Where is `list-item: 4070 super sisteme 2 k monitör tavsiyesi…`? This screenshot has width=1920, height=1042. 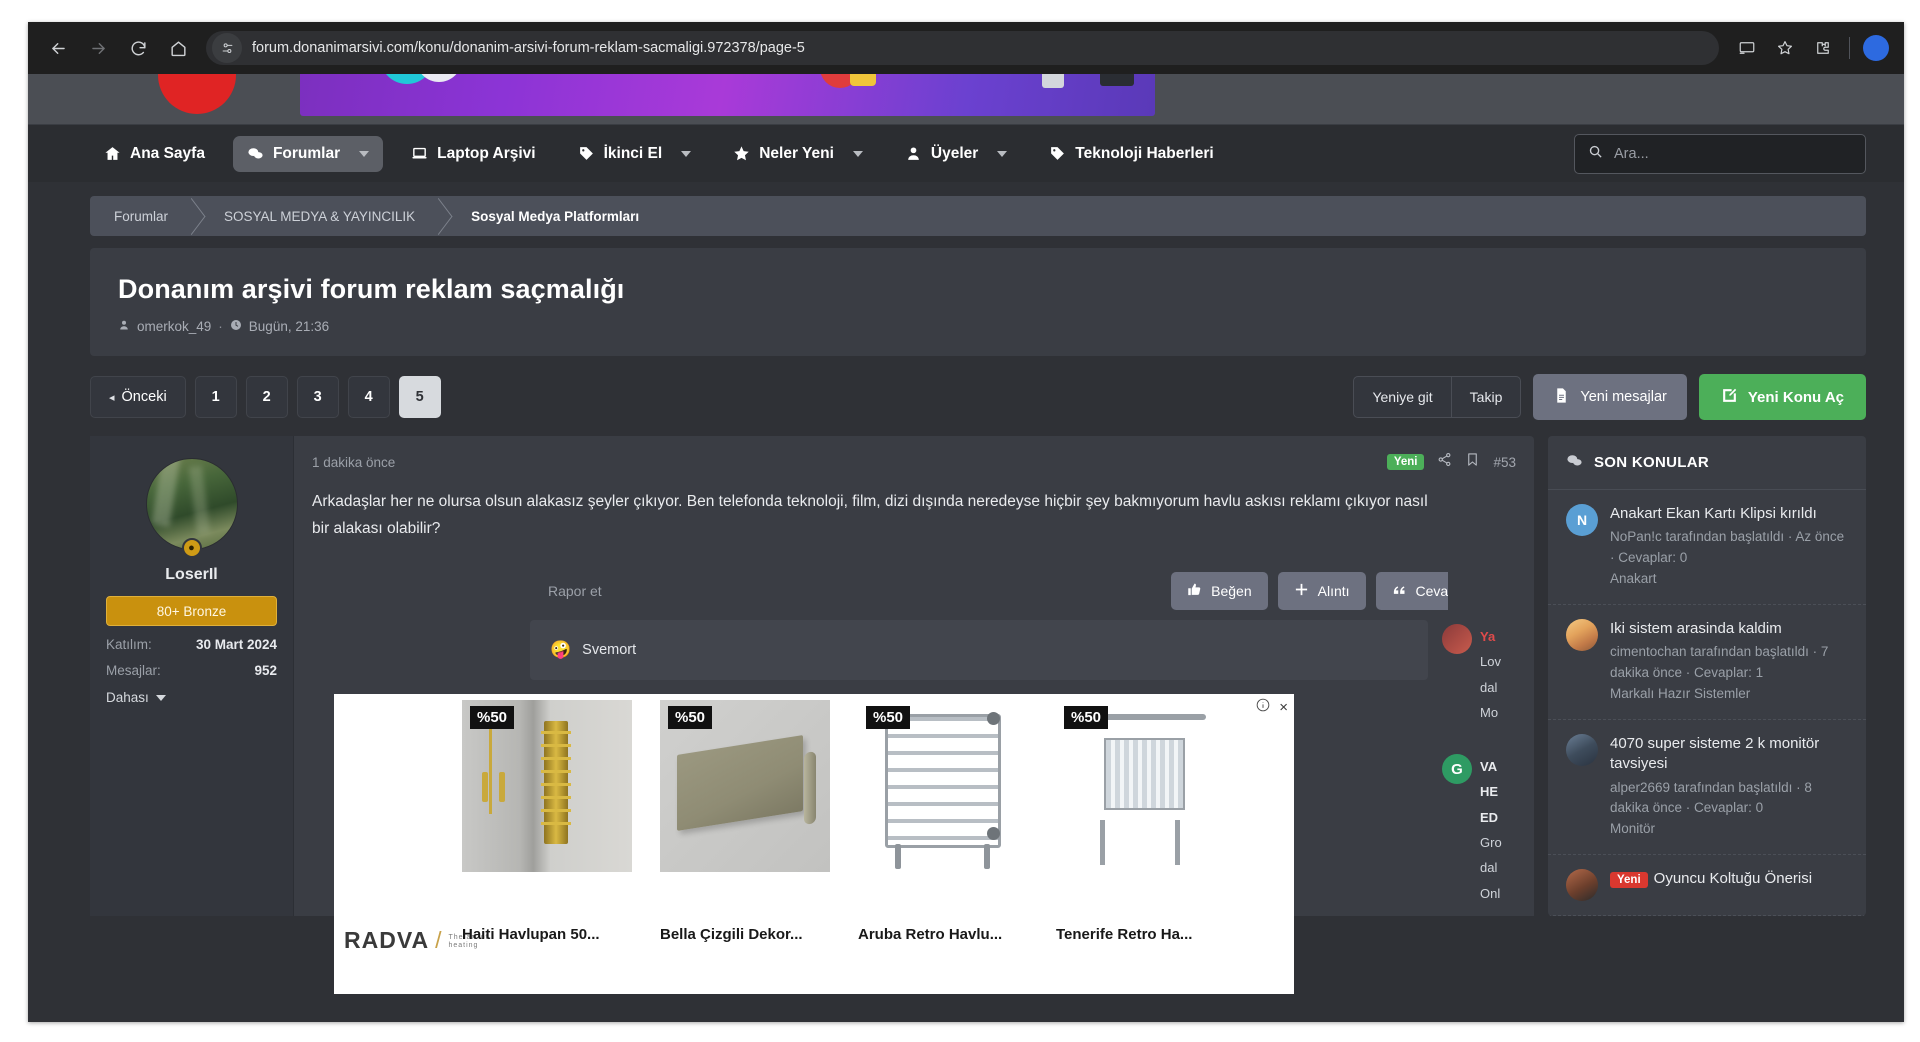 list-item: 4070 super sisteme 2 k monitör tavsiyesi… is located at coordinates (1707, 788).